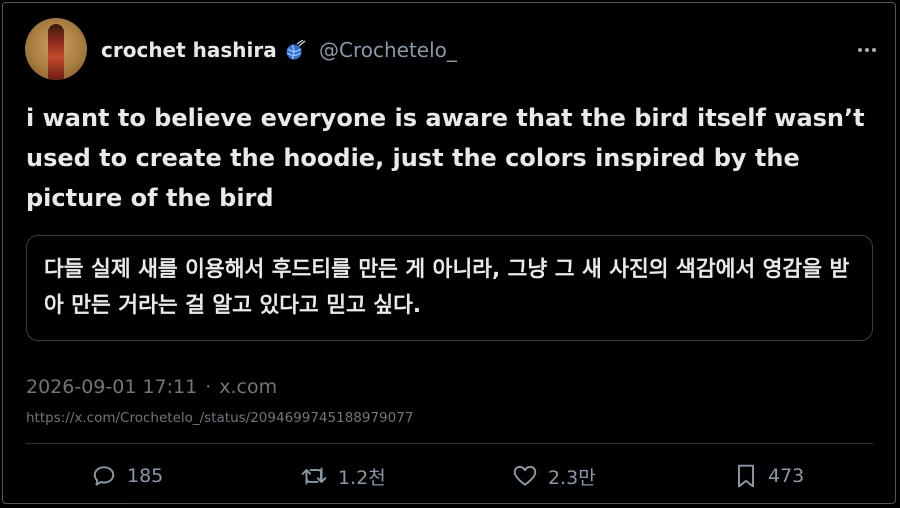  I want to click on yarn-ball-icon, so click(296, 50).